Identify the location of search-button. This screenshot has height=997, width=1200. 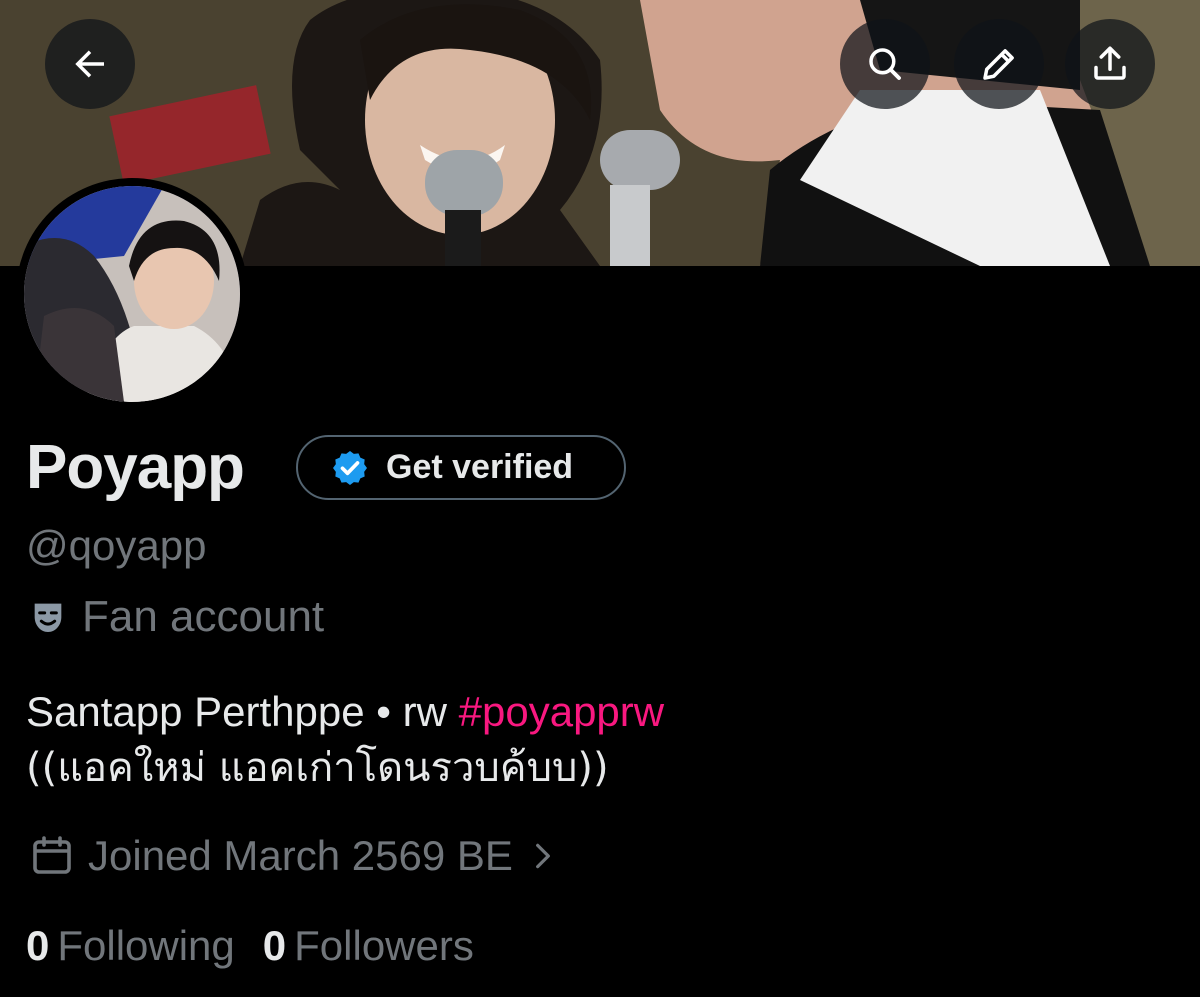
(885, 64).